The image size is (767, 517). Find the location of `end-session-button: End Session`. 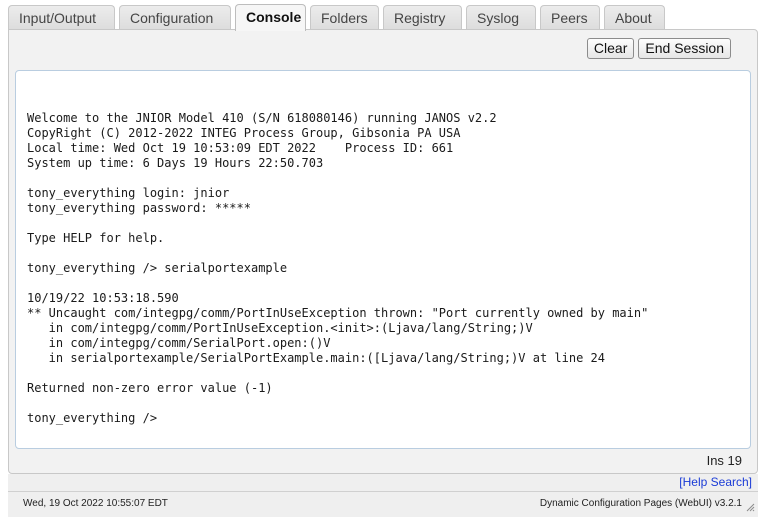

end-session-button: End Session is located at coordinates (684, 48).